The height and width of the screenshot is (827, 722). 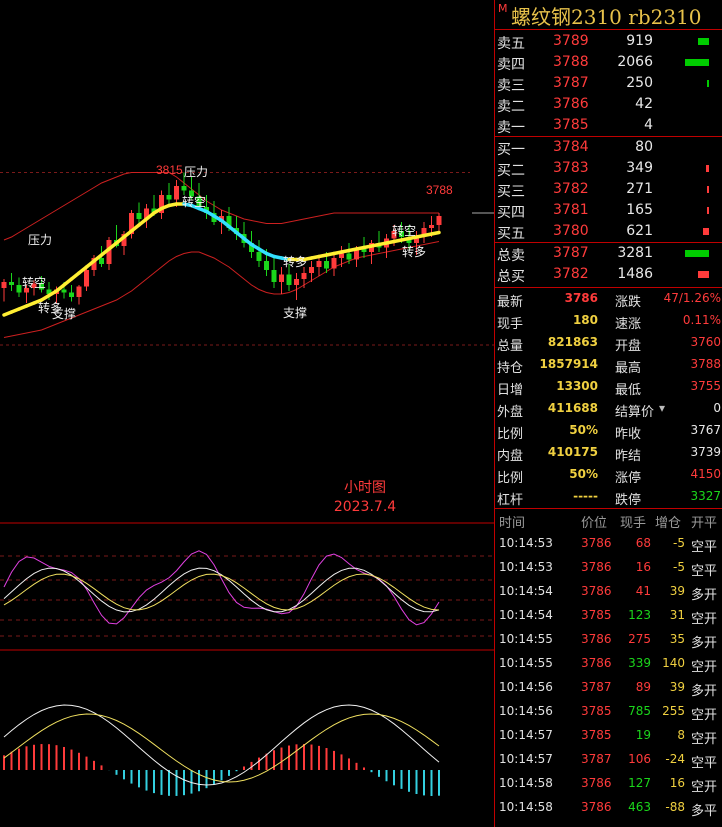 What do you see at coordinates (662, 408) in the screenshot?
I see `dropdown-caret-icon: ▾` at bounding box center [662, 408].